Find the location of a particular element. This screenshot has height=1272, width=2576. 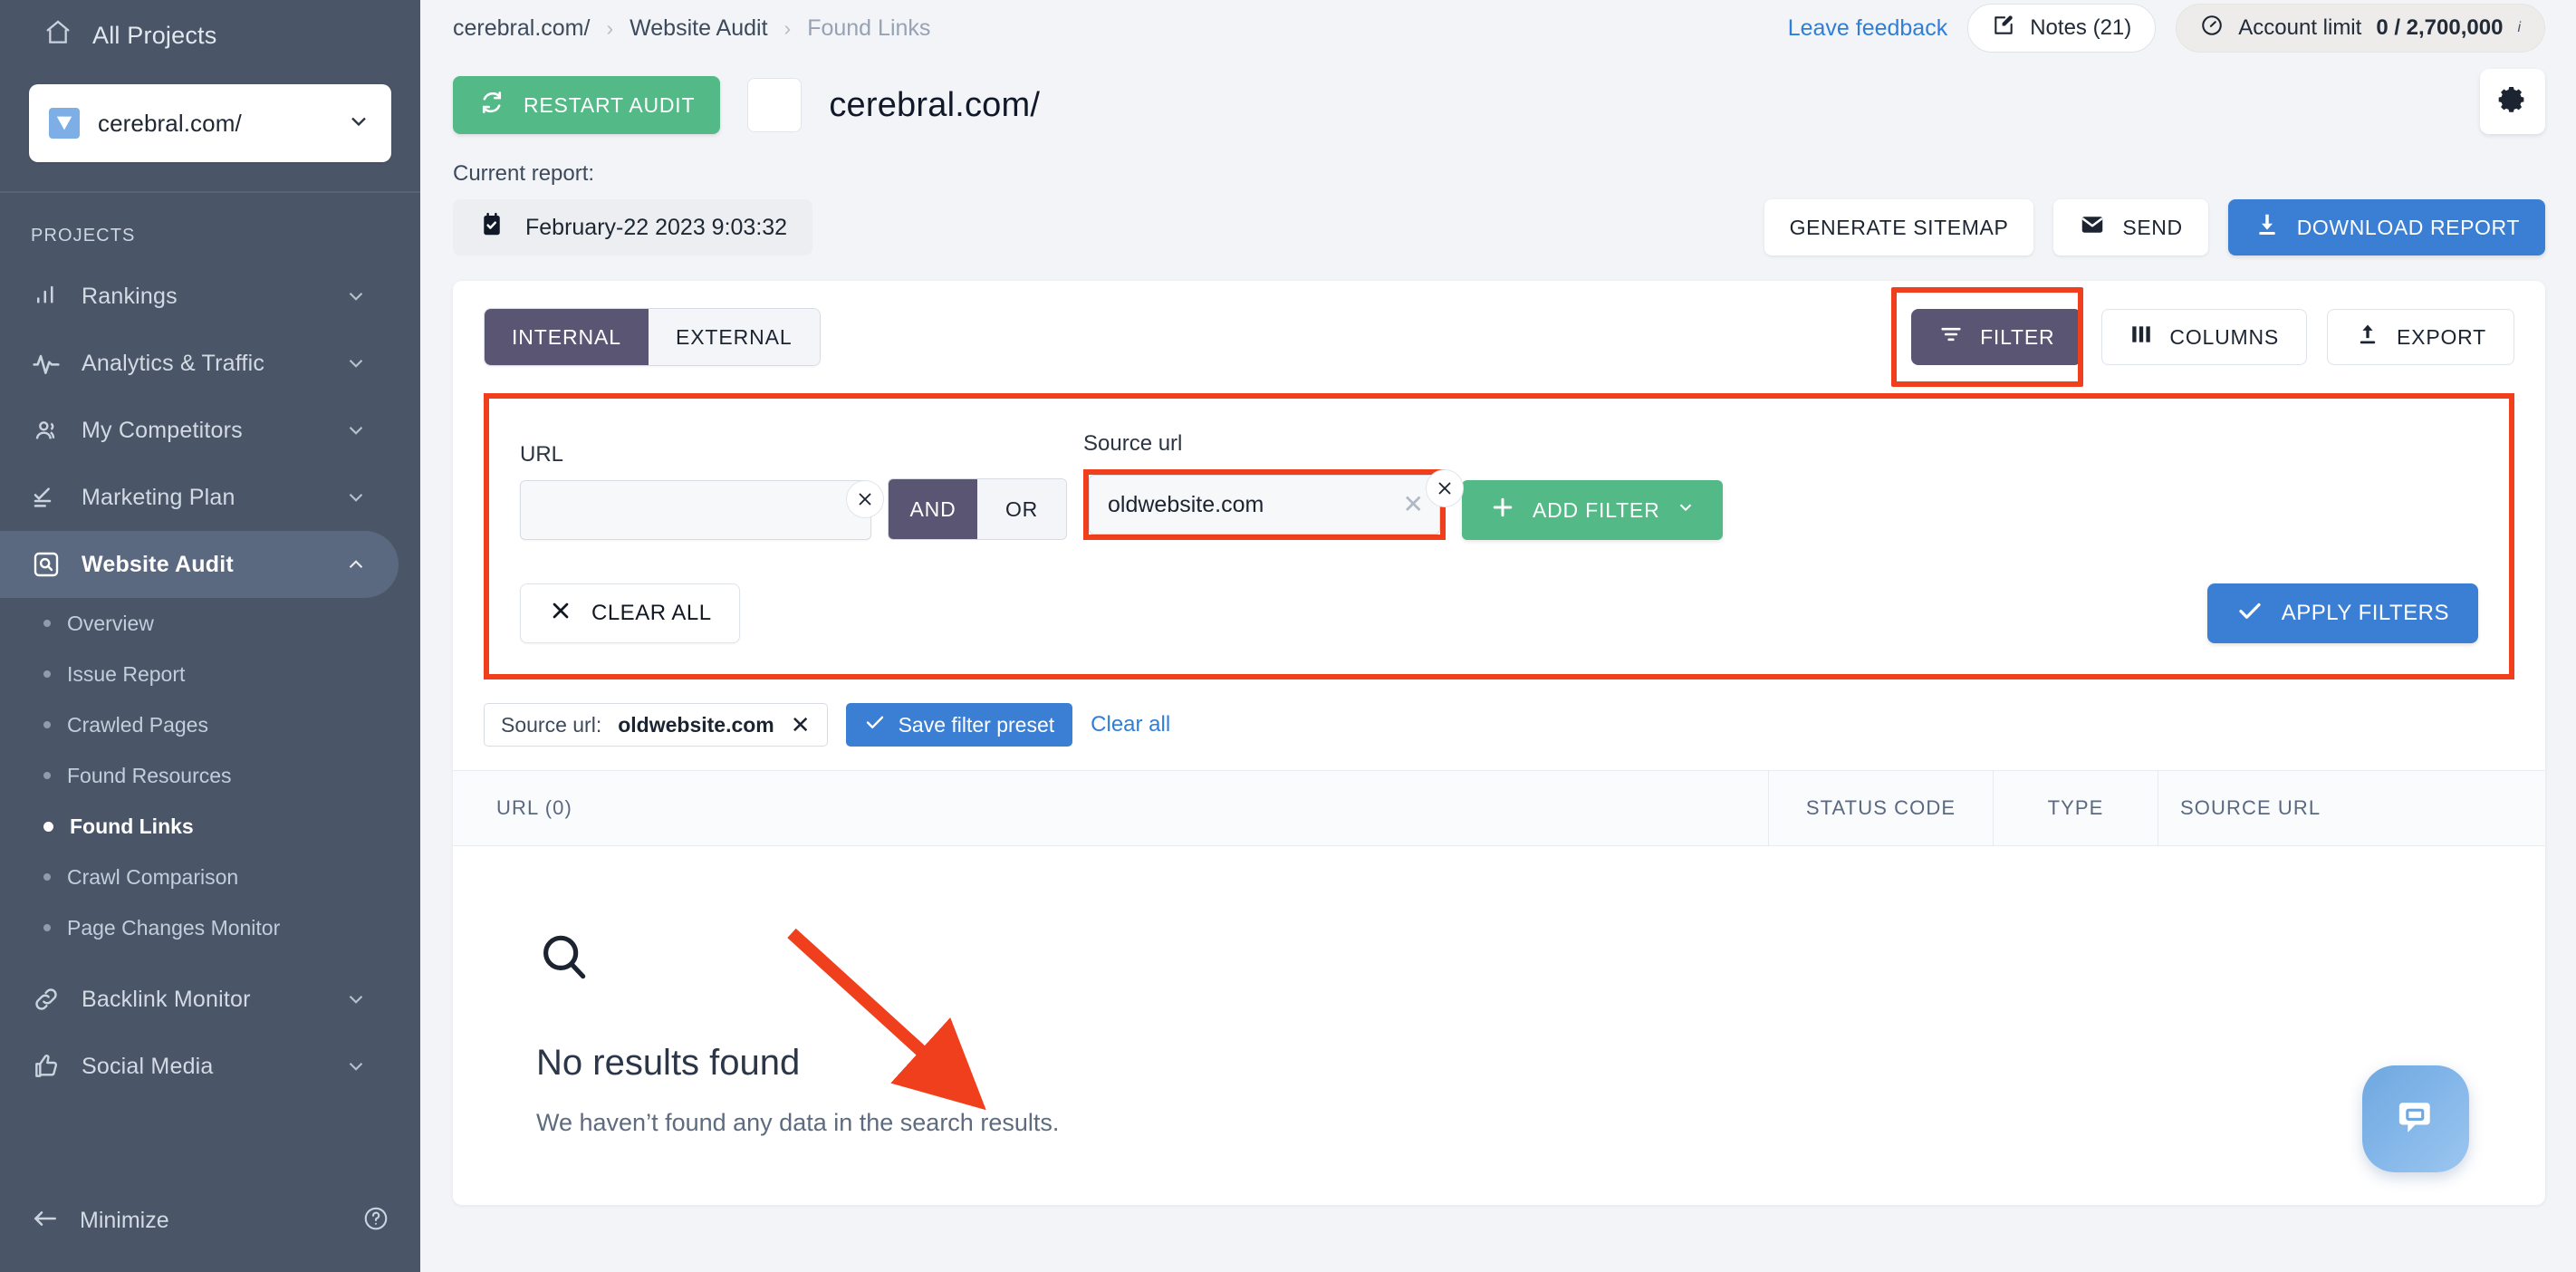

sidebar-item-found-links: Found Links is located at coordinates (210, 827).